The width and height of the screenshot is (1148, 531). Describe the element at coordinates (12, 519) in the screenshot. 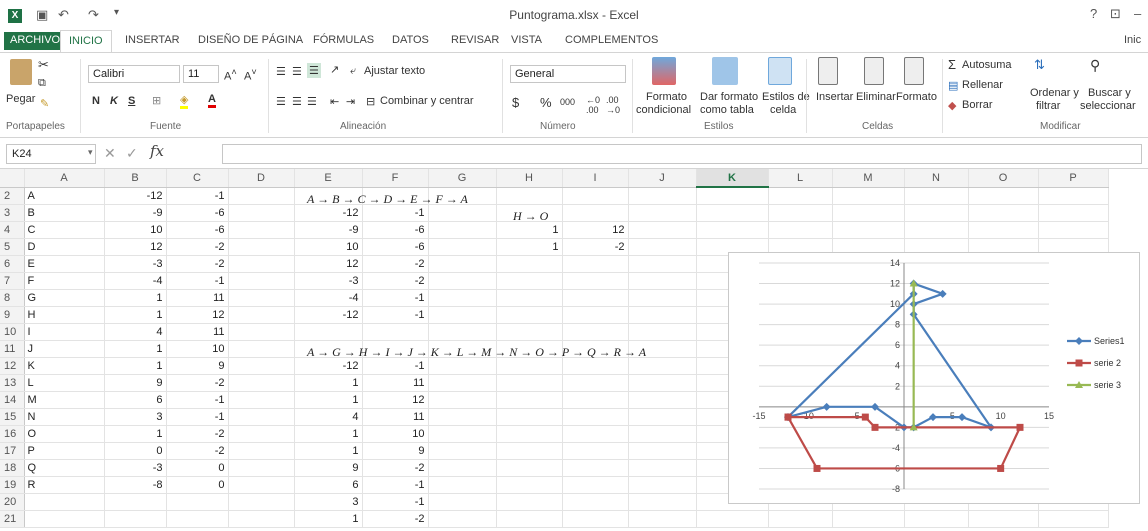

I see `row-header: 21` at that location.